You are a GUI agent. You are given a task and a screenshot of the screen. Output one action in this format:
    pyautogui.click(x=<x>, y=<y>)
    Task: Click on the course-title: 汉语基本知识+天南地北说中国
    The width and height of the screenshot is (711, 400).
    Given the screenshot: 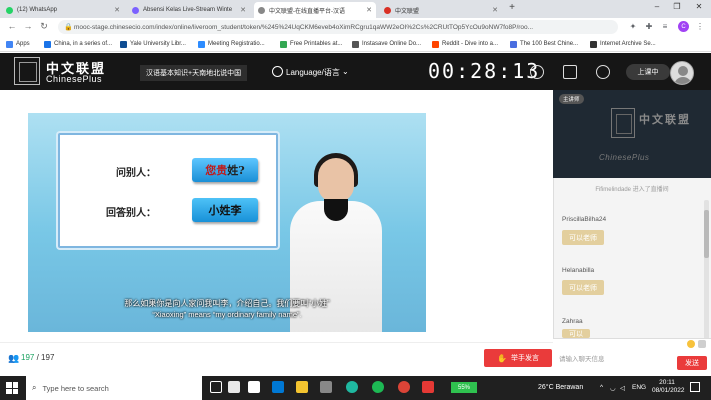 What is the action you would take?
    pyautogui.click(x=194, y=73)
    